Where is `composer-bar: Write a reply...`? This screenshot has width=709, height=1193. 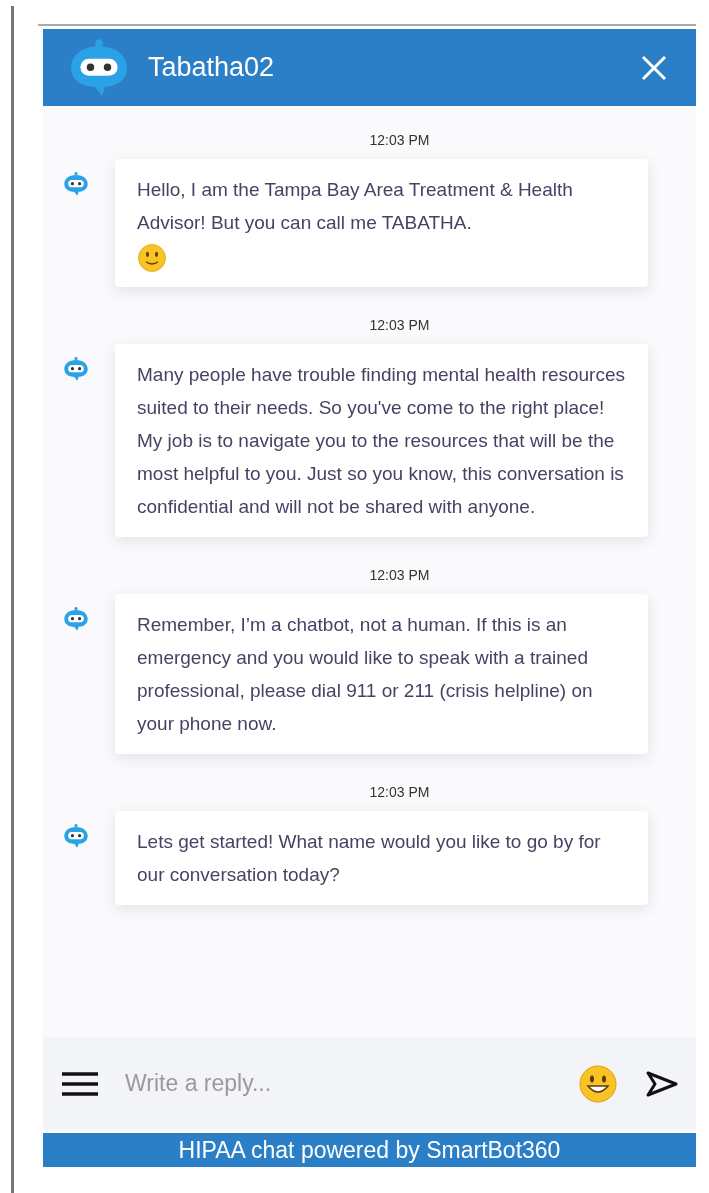
composer-bar: Write a reply... is located at coordinates (369, 1083).